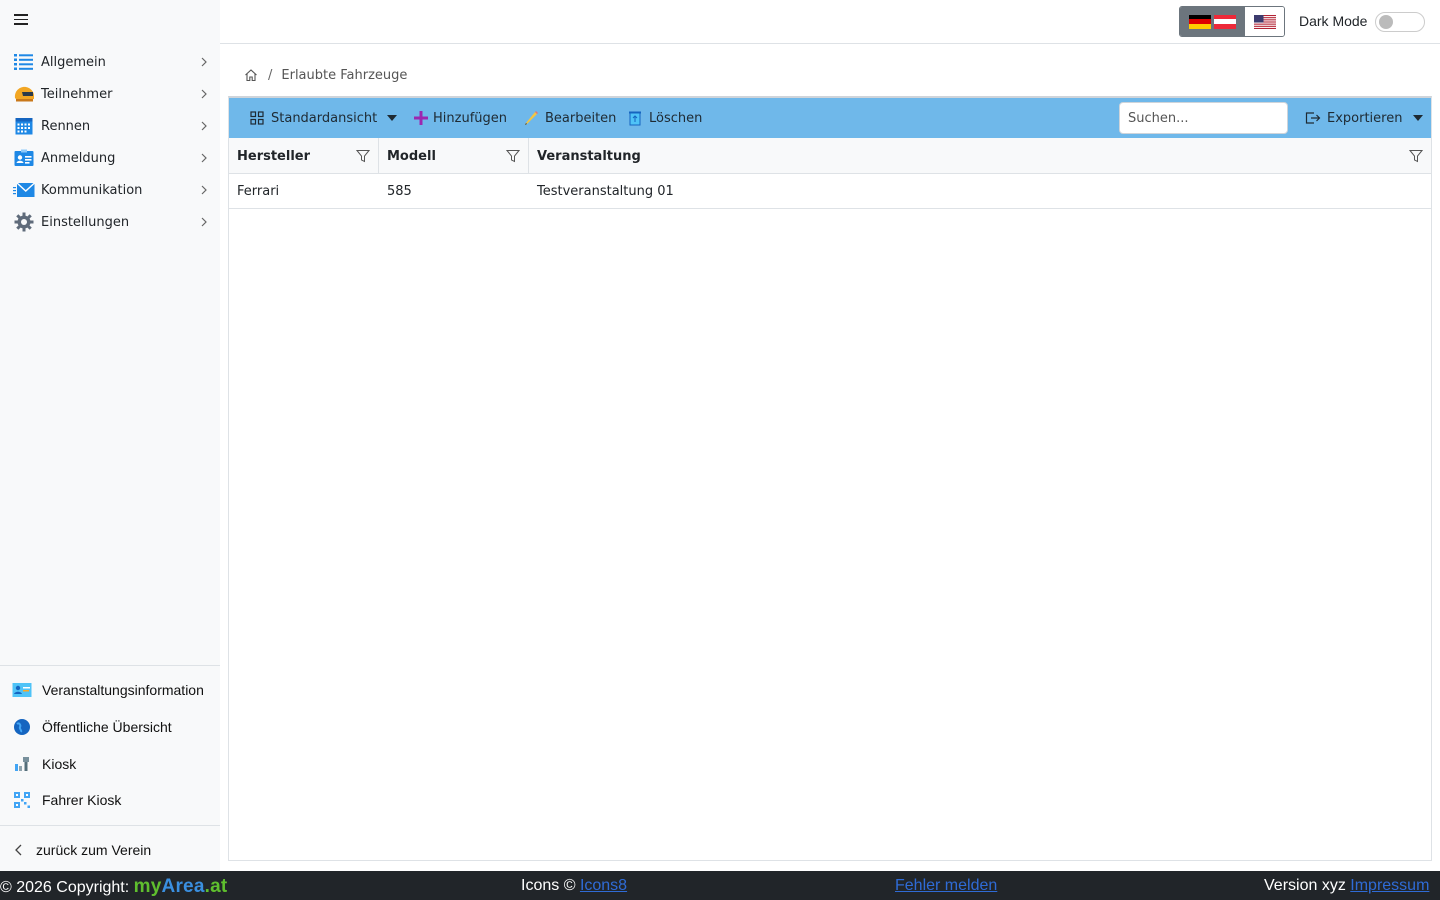 The width and height of the screenshot is (1440, 900). Describe the element at coordinates (24, 158) in the screenshot. I see `id-card-icon` at that location.